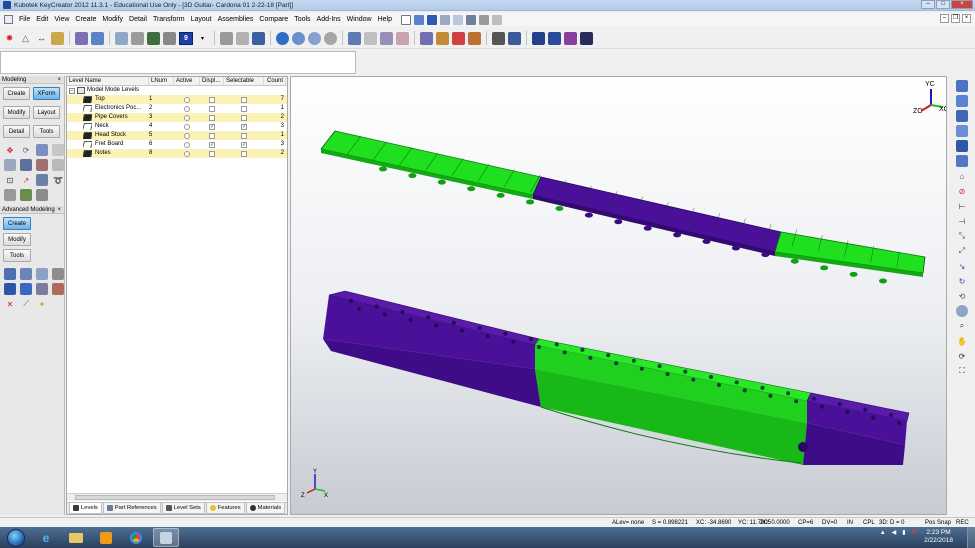 Image resolution: width=975 pixels, height=548 pixels. I want to click on mirror-icon, so click(10, 165).